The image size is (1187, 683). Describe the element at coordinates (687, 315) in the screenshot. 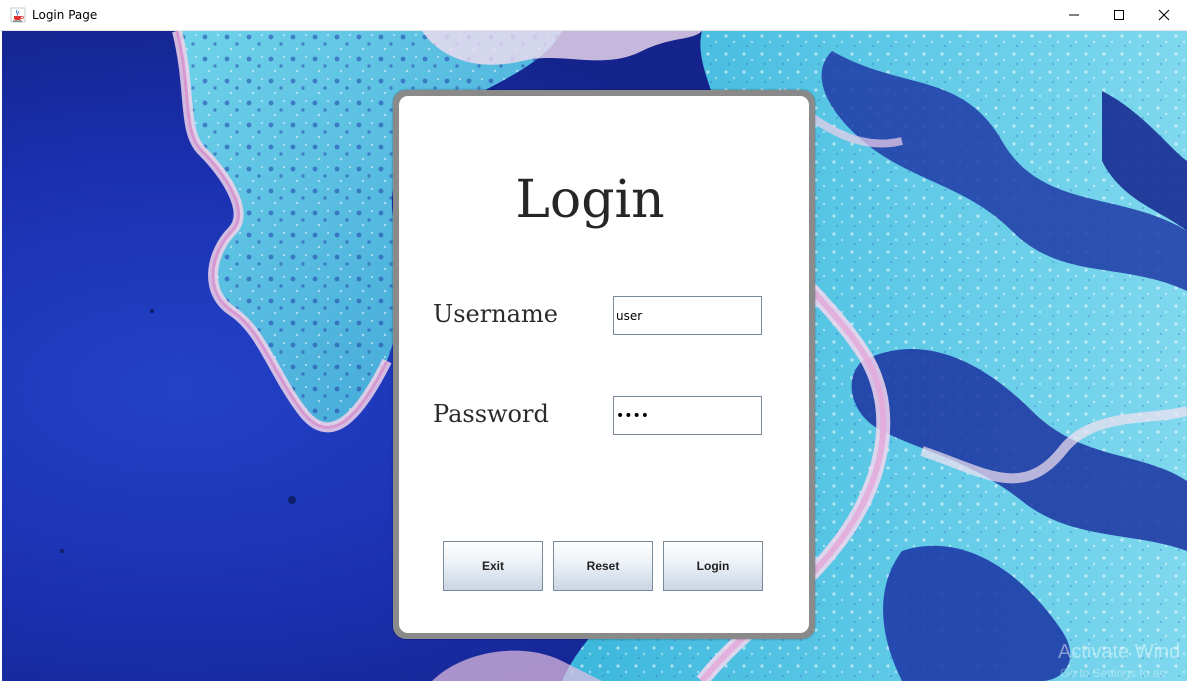

I see `username-input` at that location.